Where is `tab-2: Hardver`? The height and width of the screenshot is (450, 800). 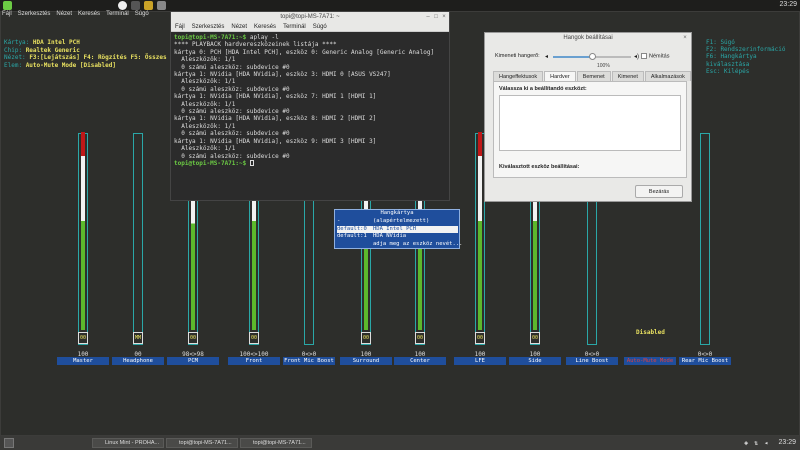
tab-2: Hardver is located at coordinates (560, 76).